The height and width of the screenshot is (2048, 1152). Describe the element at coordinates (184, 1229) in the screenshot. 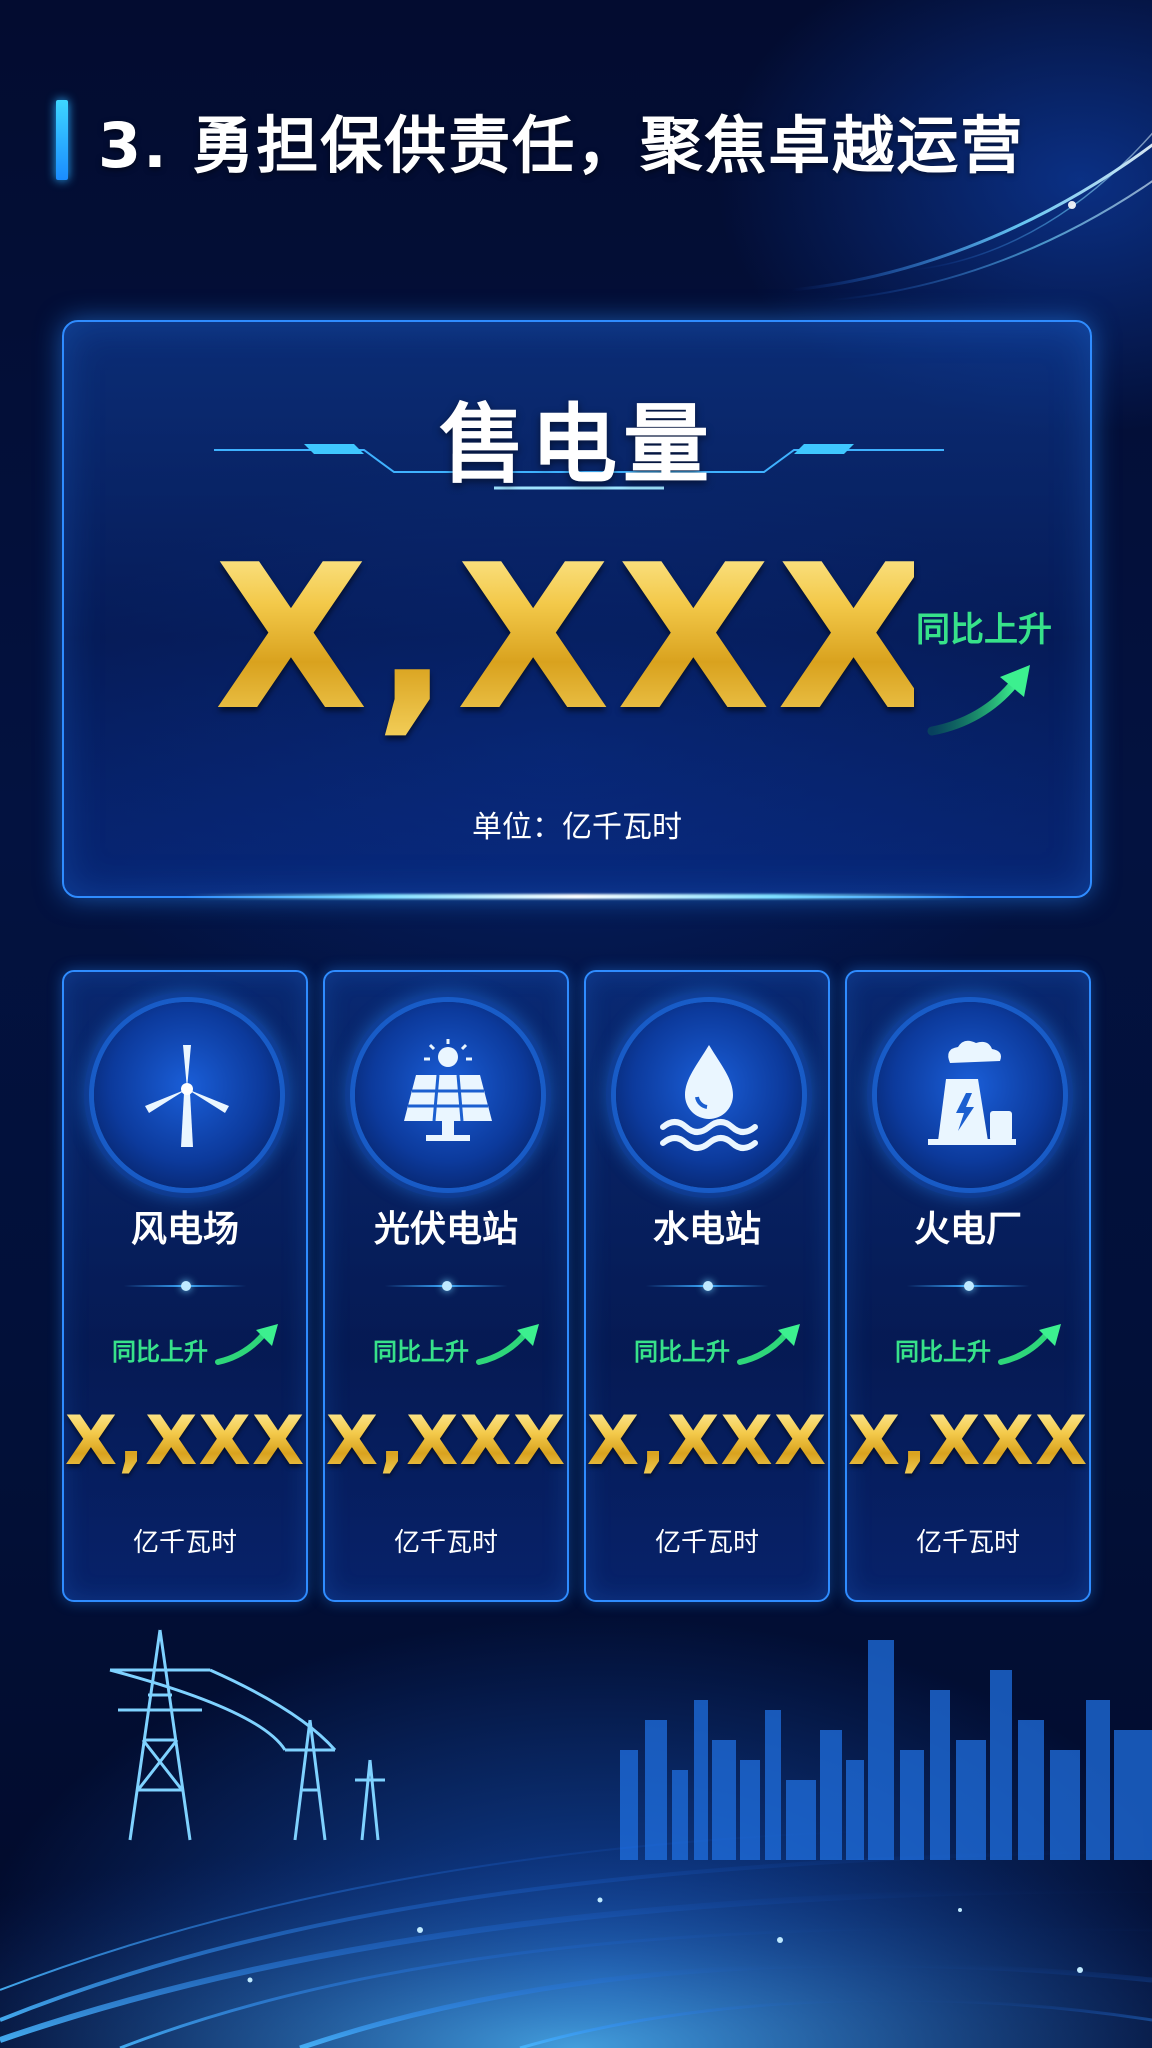

I see `plant-name: 风电场` at that location.